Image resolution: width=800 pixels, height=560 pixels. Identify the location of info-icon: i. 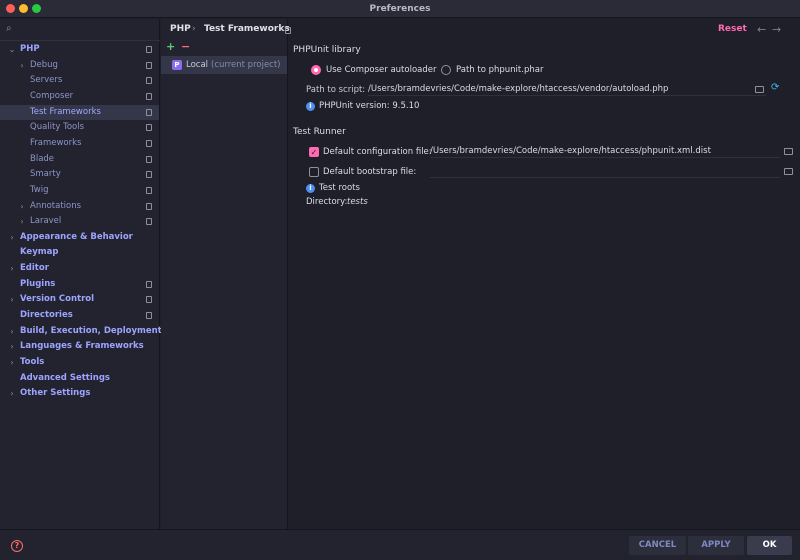
(310, 188).